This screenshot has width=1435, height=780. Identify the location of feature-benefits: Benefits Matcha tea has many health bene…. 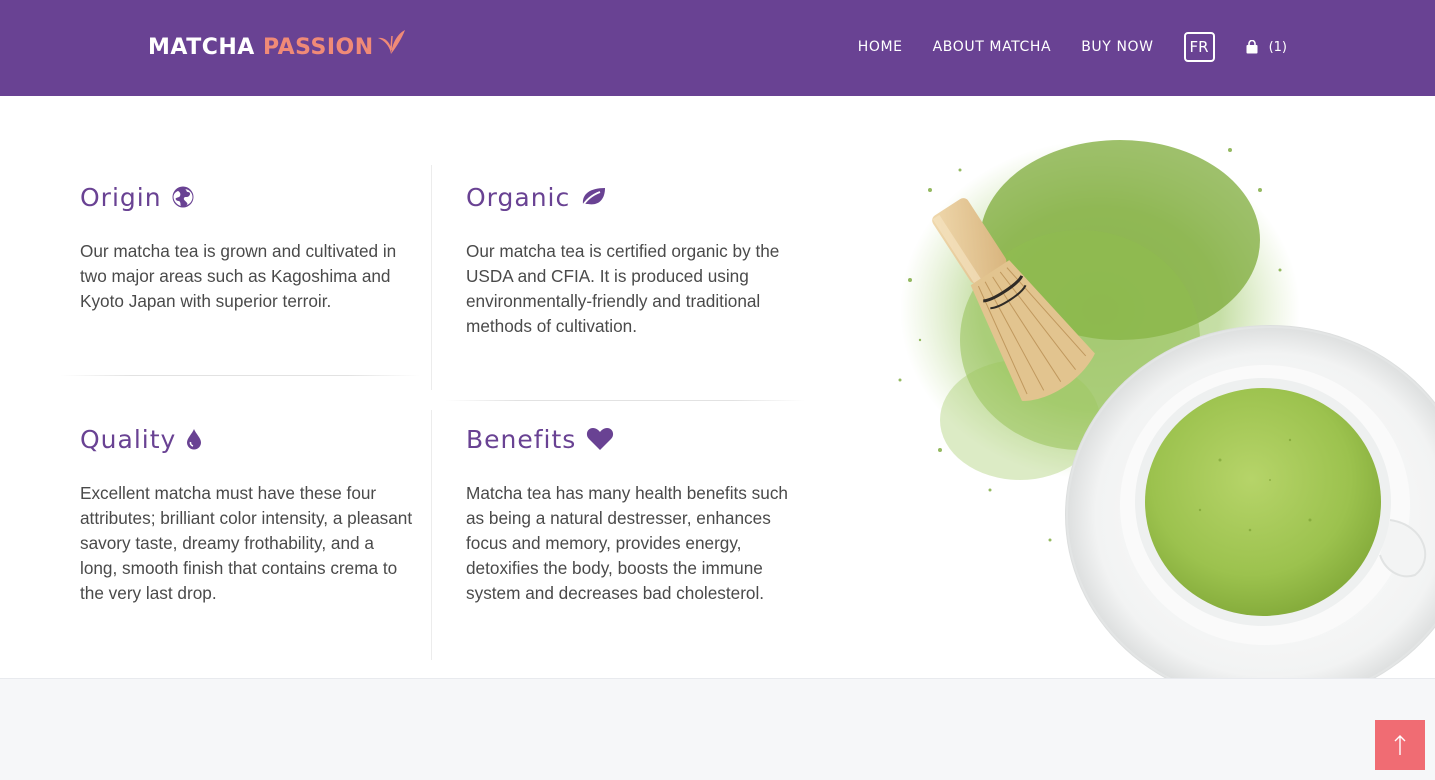
(633, 514).